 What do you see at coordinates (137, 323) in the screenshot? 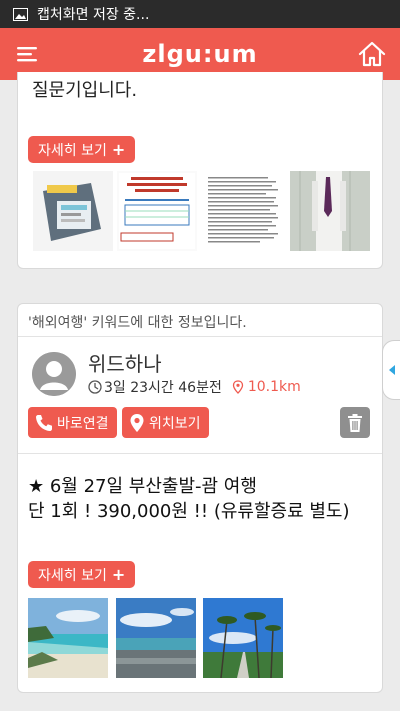
I see `keyword-heading: '해외여행' 키워드에 대한 정보입니다.` at bounding box center [137, 323].